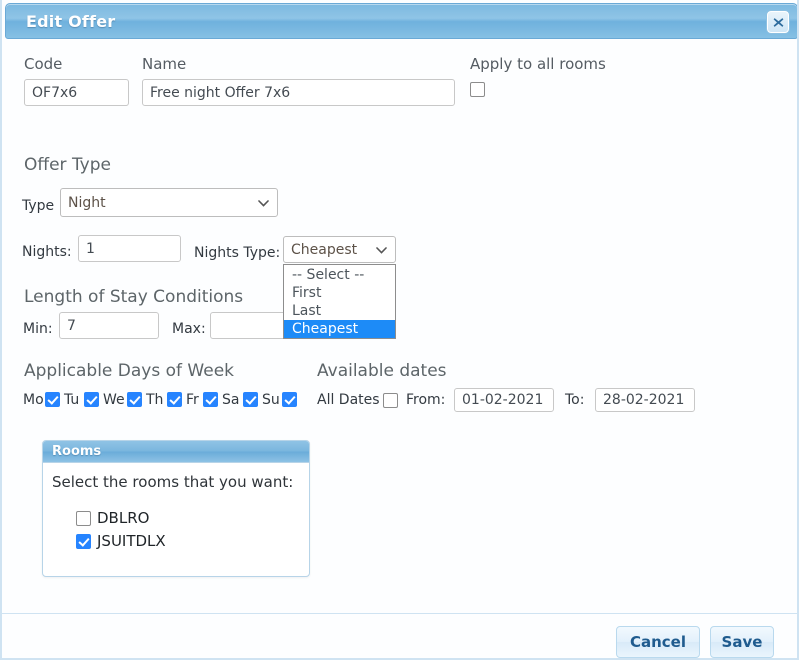  Describe the element at coordinates (742, 642) in the screenshot. I see `save-button: Save` at that location.